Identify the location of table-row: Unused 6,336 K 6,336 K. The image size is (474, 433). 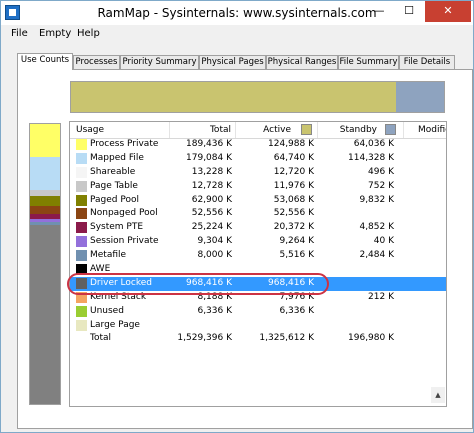
(258, 312).